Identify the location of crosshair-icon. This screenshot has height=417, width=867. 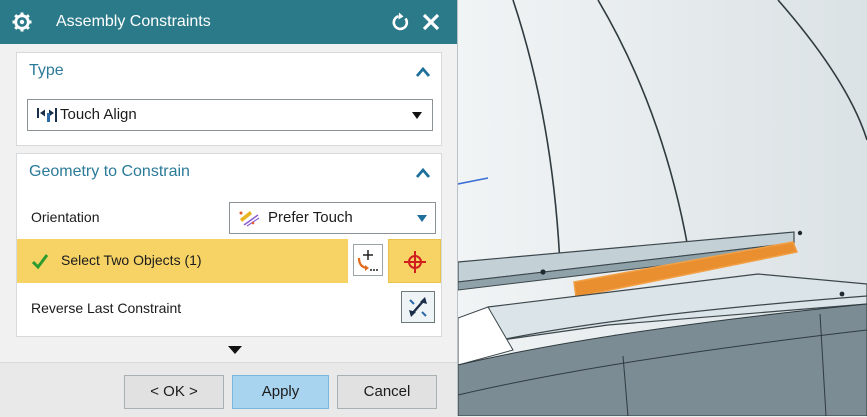
(415, 262).